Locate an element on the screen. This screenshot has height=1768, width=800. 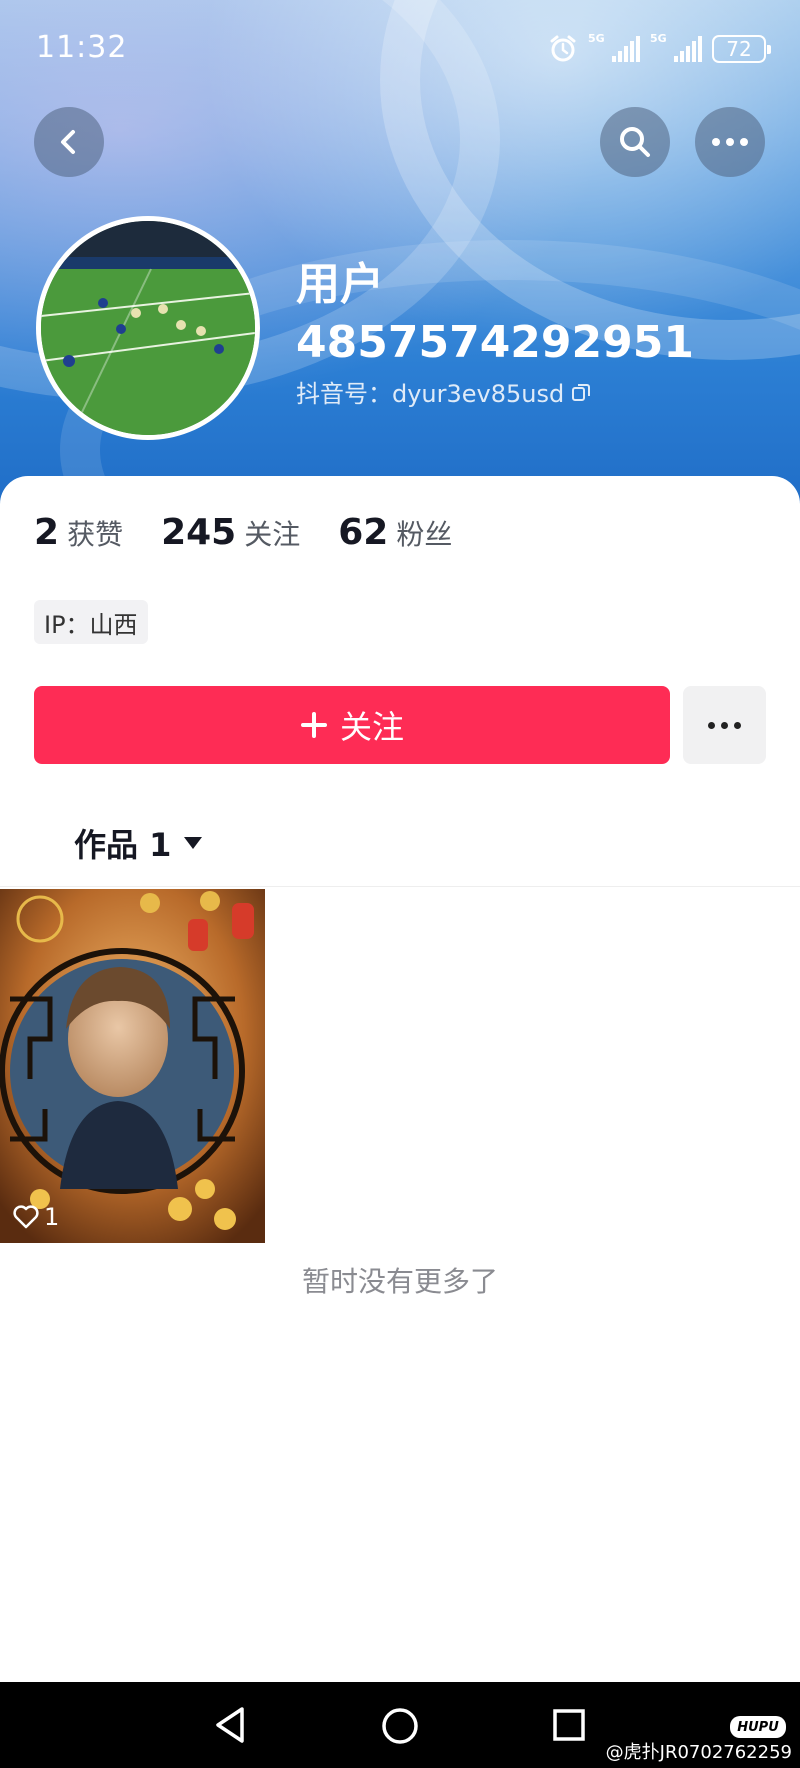
home-nav-icon is located at coordinates (400, 1726).